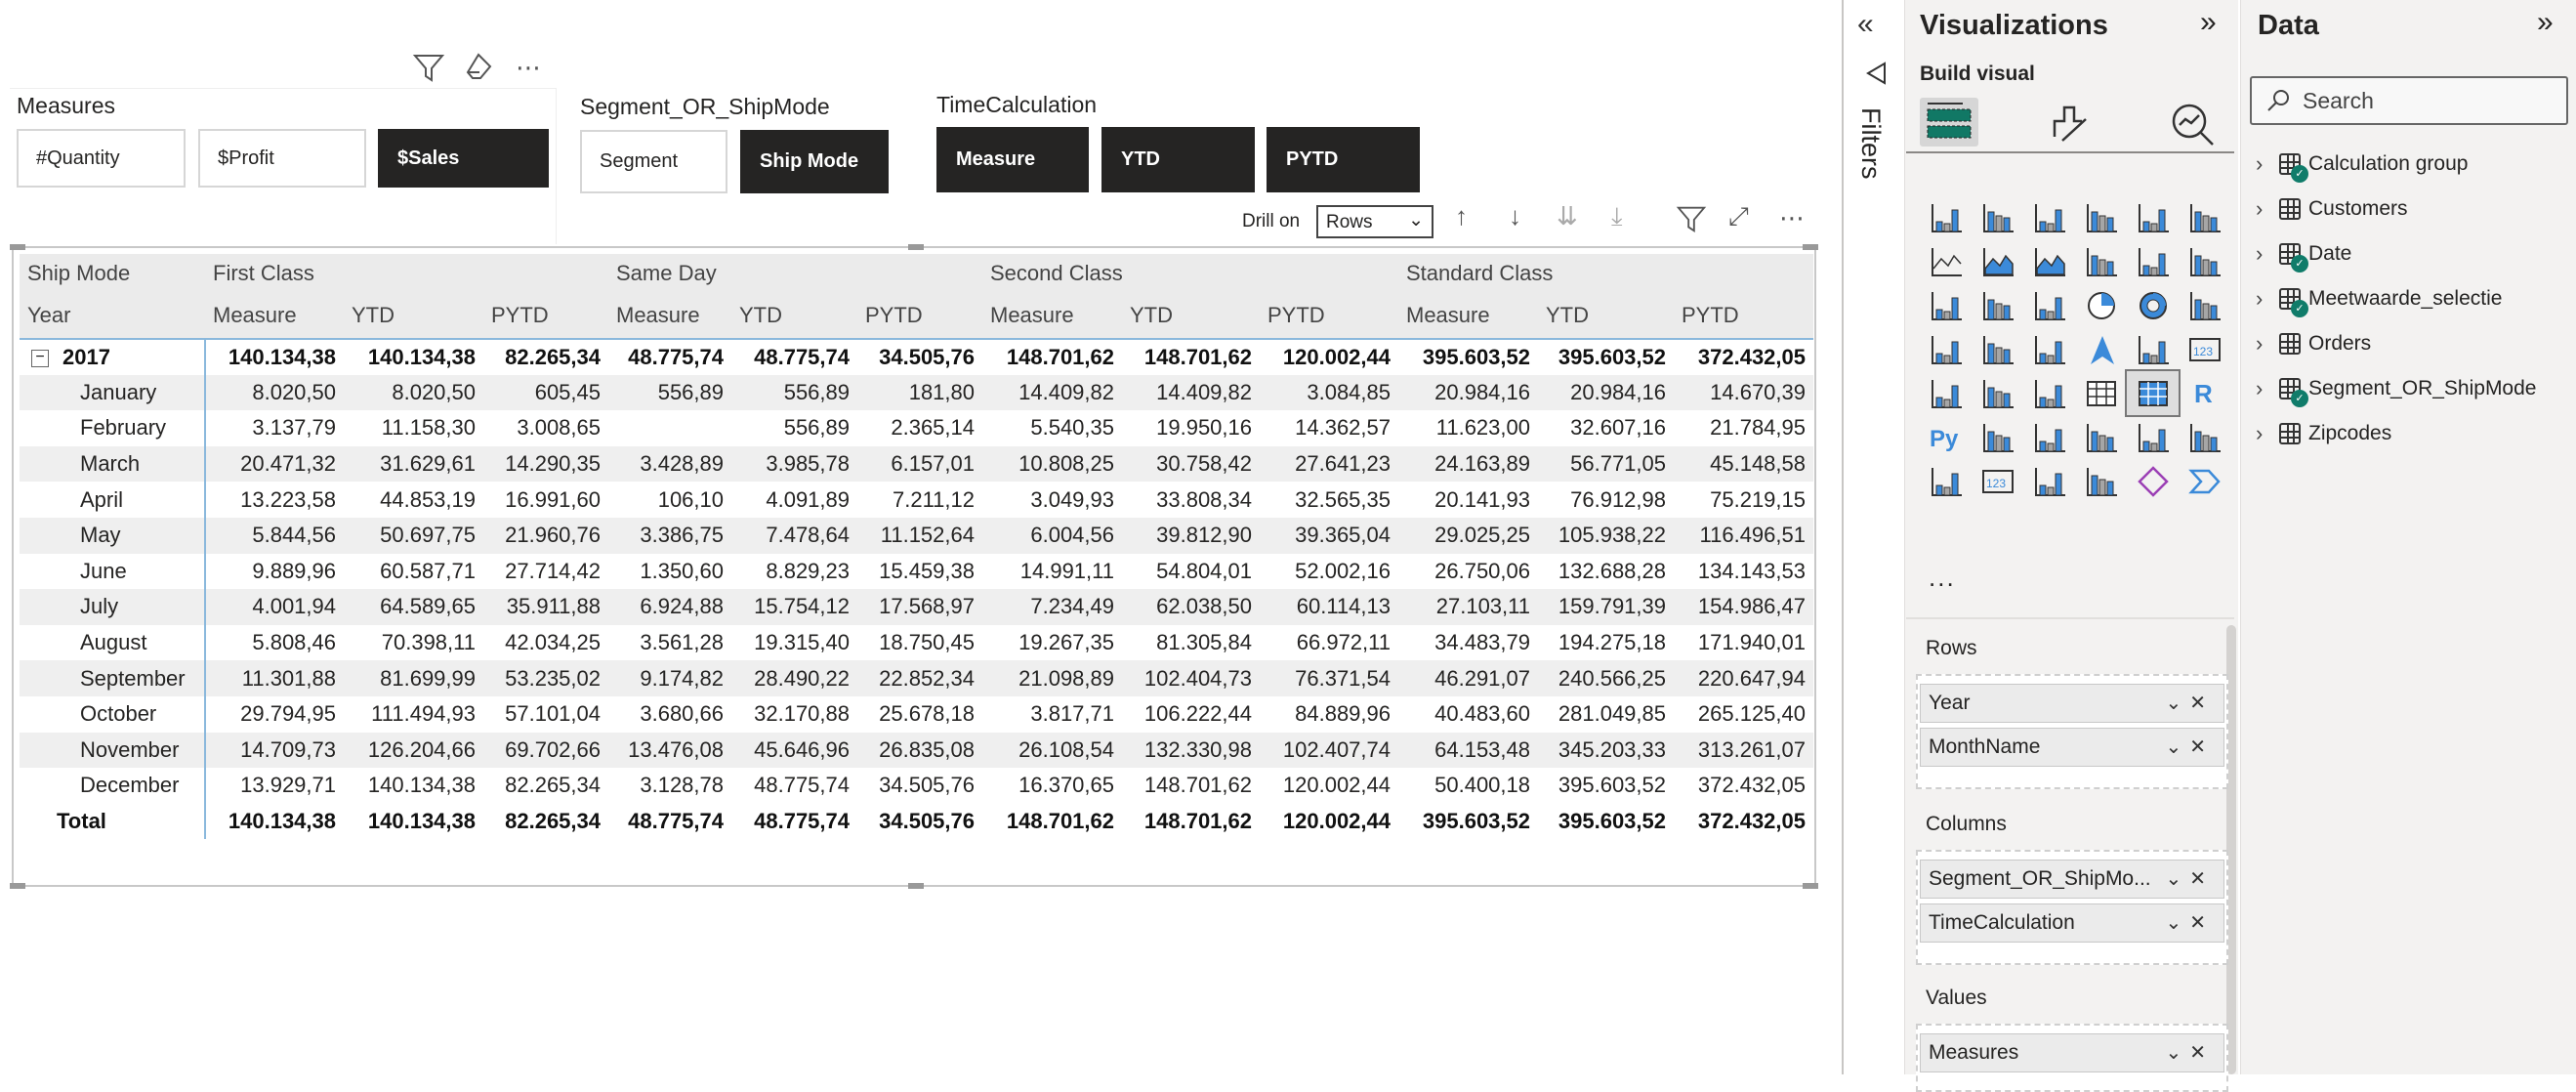  What do you see at coordinates (1865, 24) in the screenshot?
I see `collapse-filters-icon: «` at bounding box center [1865, 24].